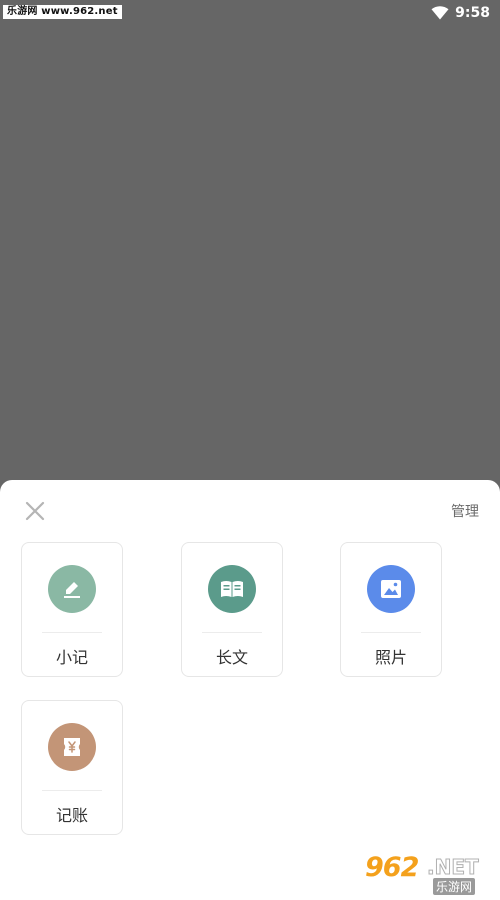 This screenshot has width=500, height=900. Describe the element at coordinates (454, 886) in the screenshot. I see `watermark-cn: 乐游网` at that location.